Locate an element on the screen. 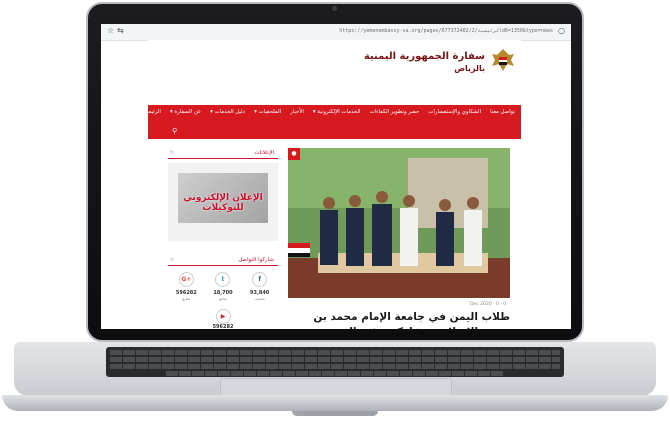 The image size is (670, 437). share-icon: < is located at coordinates (172, 260).